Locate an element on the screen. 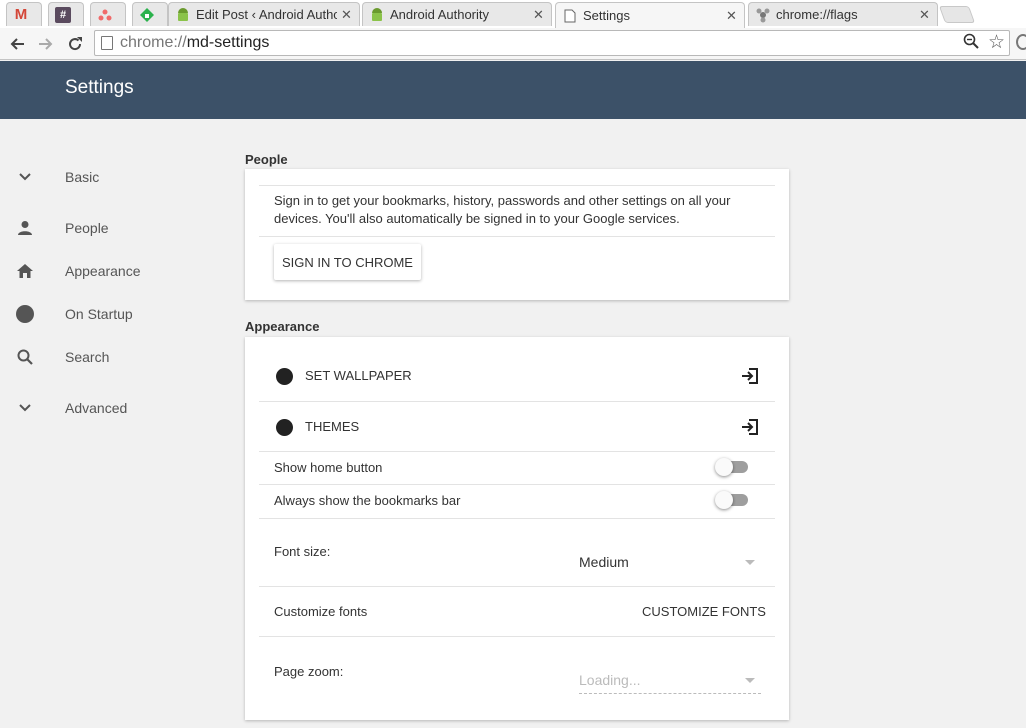 This screenshot has width=1026, height=728. url-text: chrome://md-settings is located at coordinates (195, 42).